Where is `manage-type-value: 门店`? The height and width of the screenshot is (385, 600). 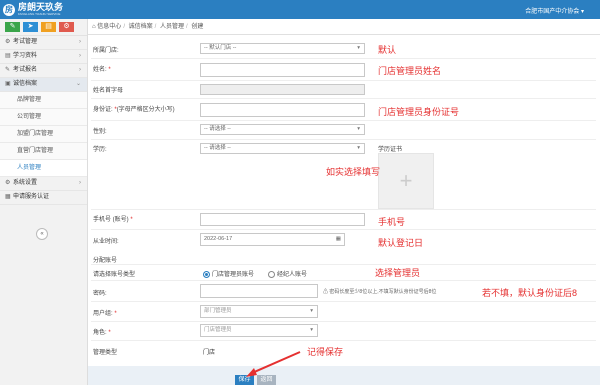 manage-type-value: 门店 is located at coordinates (209, 353).